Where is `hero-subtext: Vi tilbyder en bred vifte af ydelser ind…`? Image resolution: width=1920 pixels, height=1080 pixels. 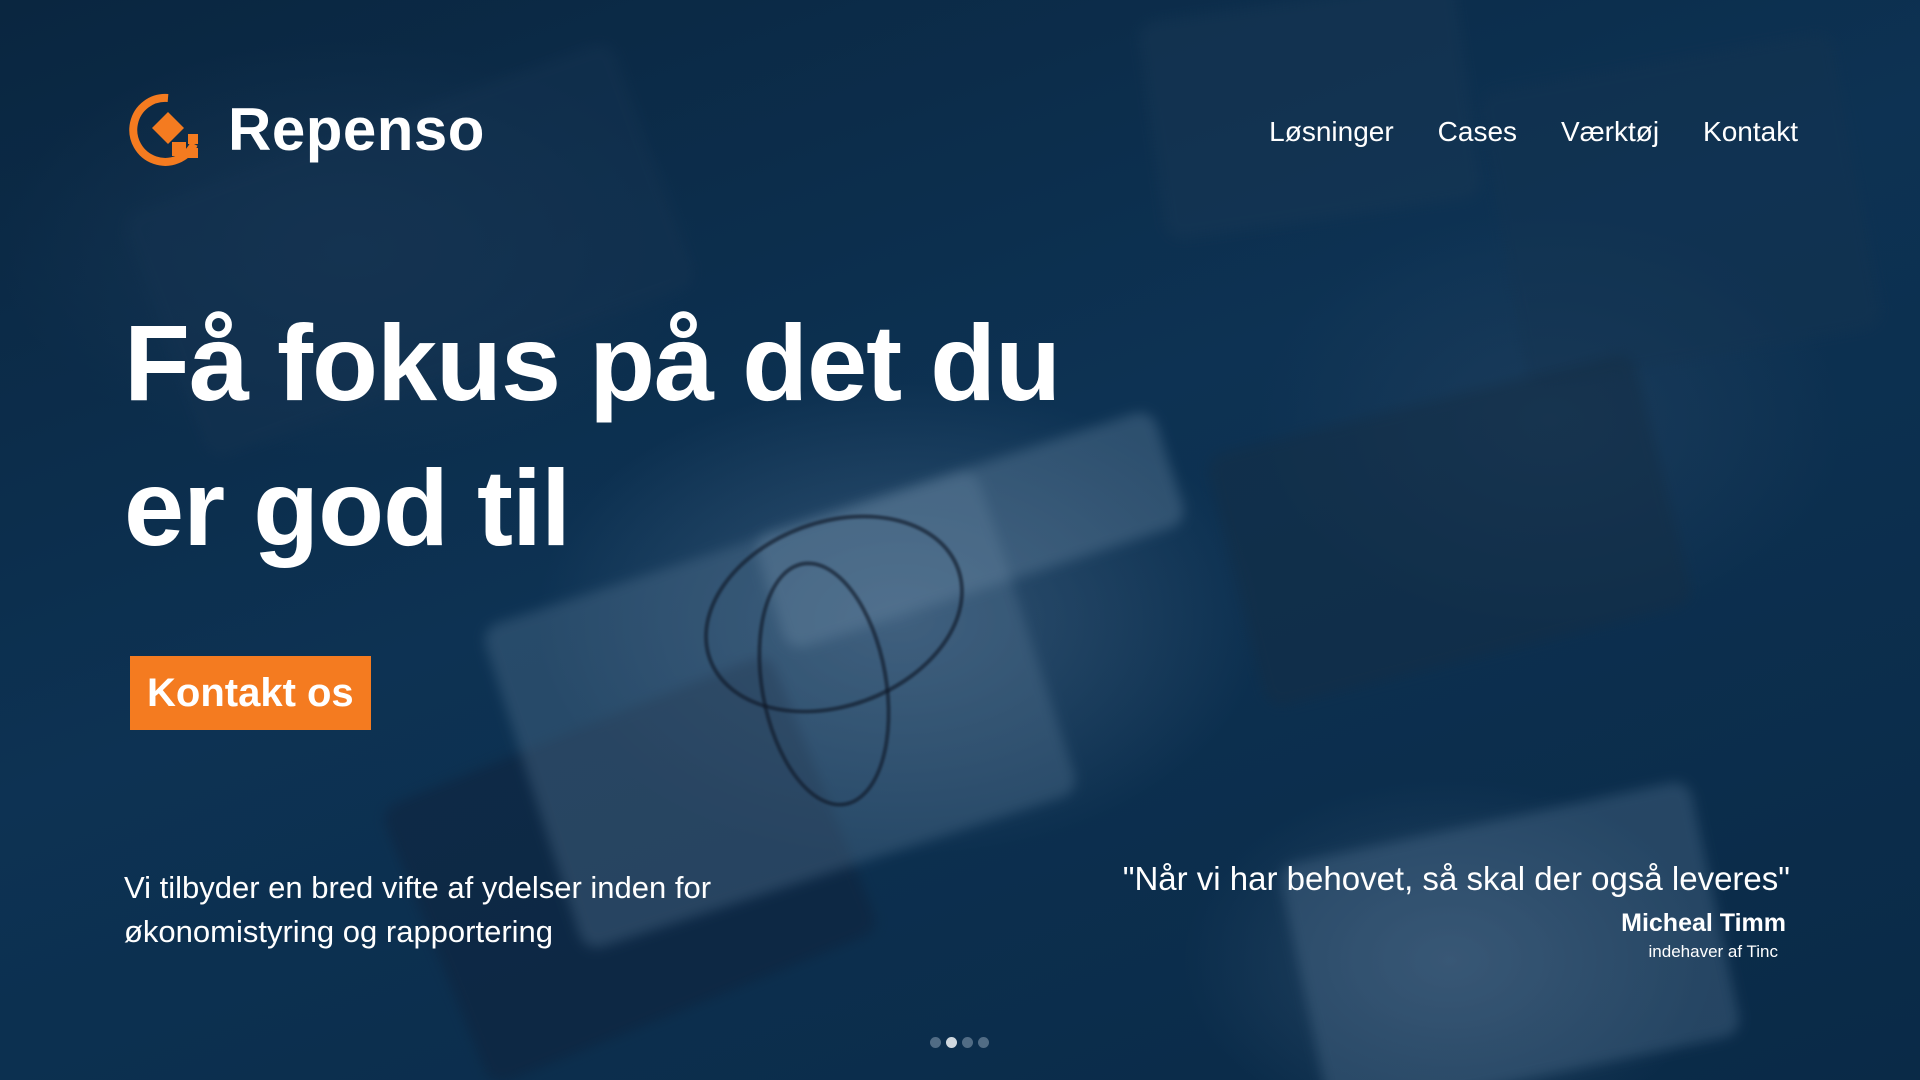 hero-subtext: Vi tilbyder en bred vifte af ydelser ind… is located at coordinates (444, 910).